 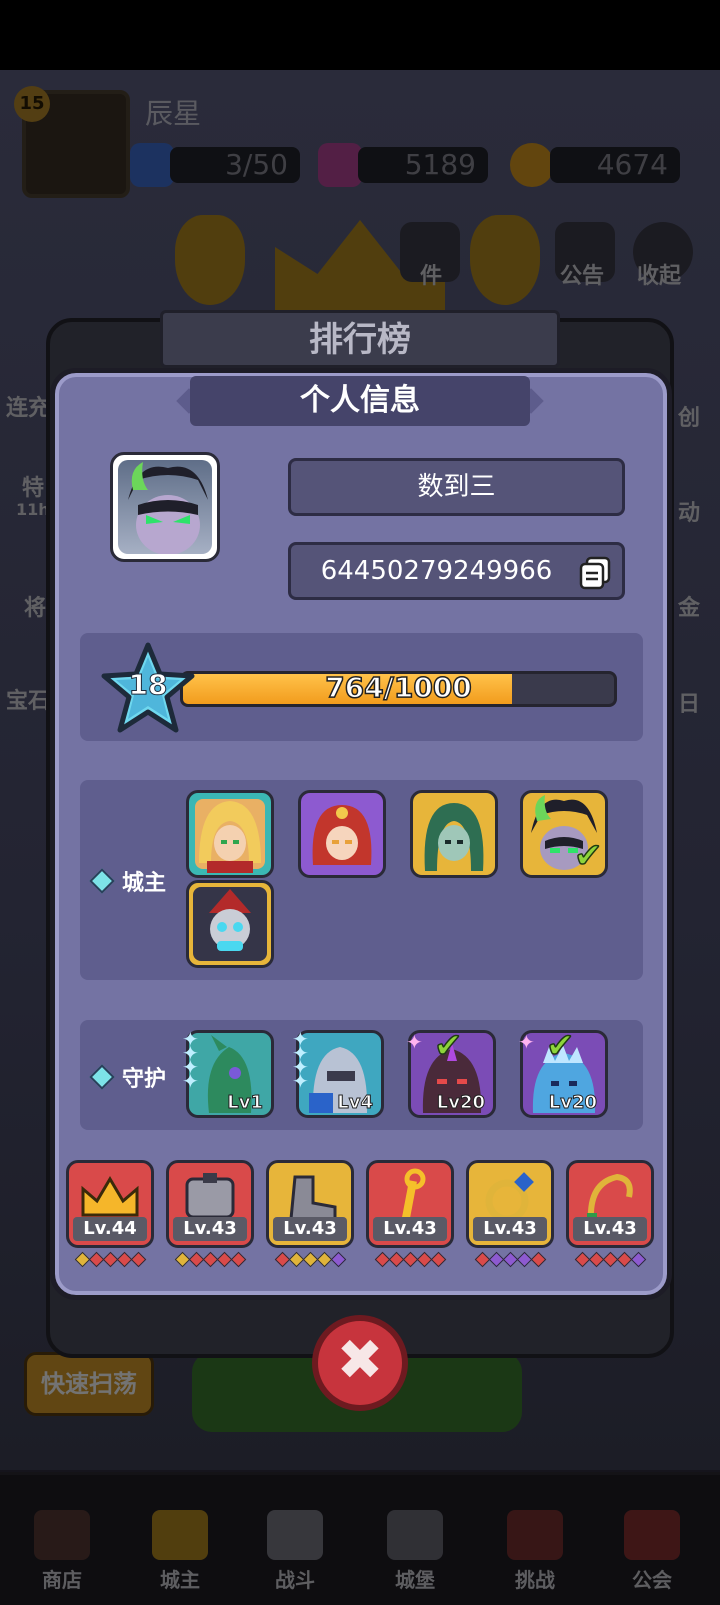 I want to click on hero-elf-king-icon, so click(x=230, y=837).